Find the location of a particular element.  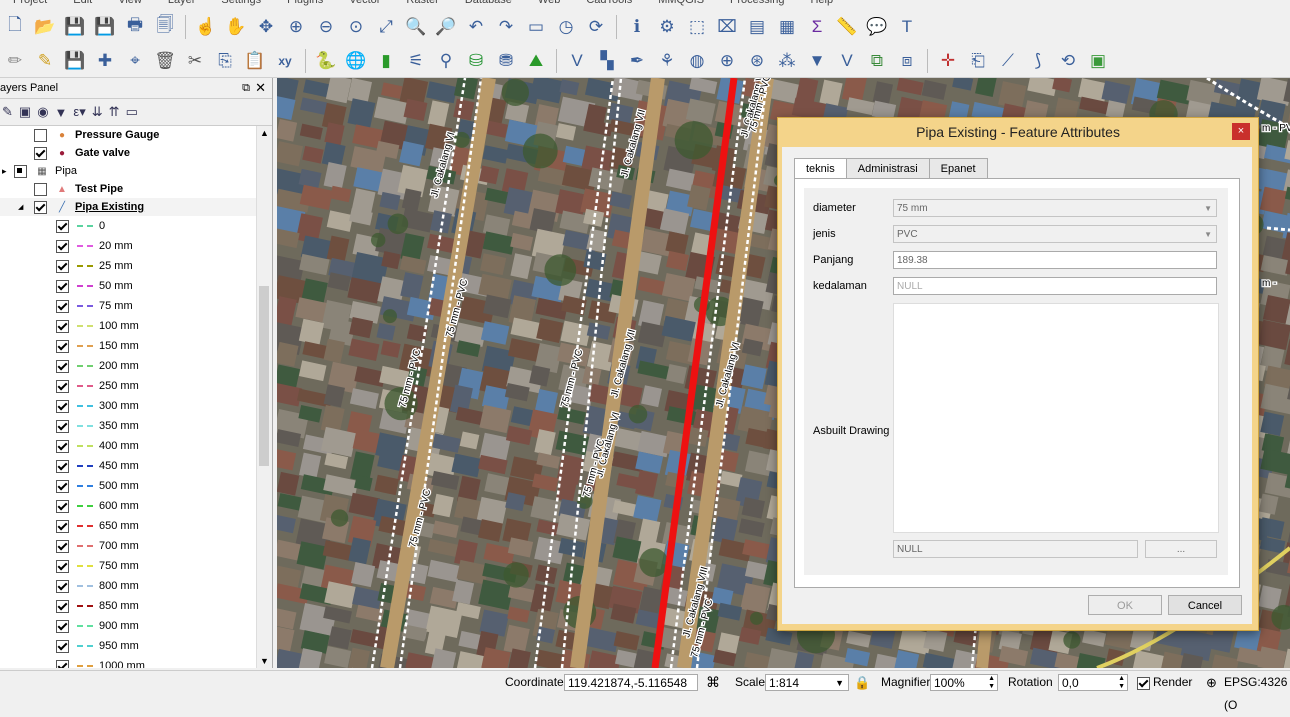

legend-item: 25 mm is located at coordinates (128, 266).